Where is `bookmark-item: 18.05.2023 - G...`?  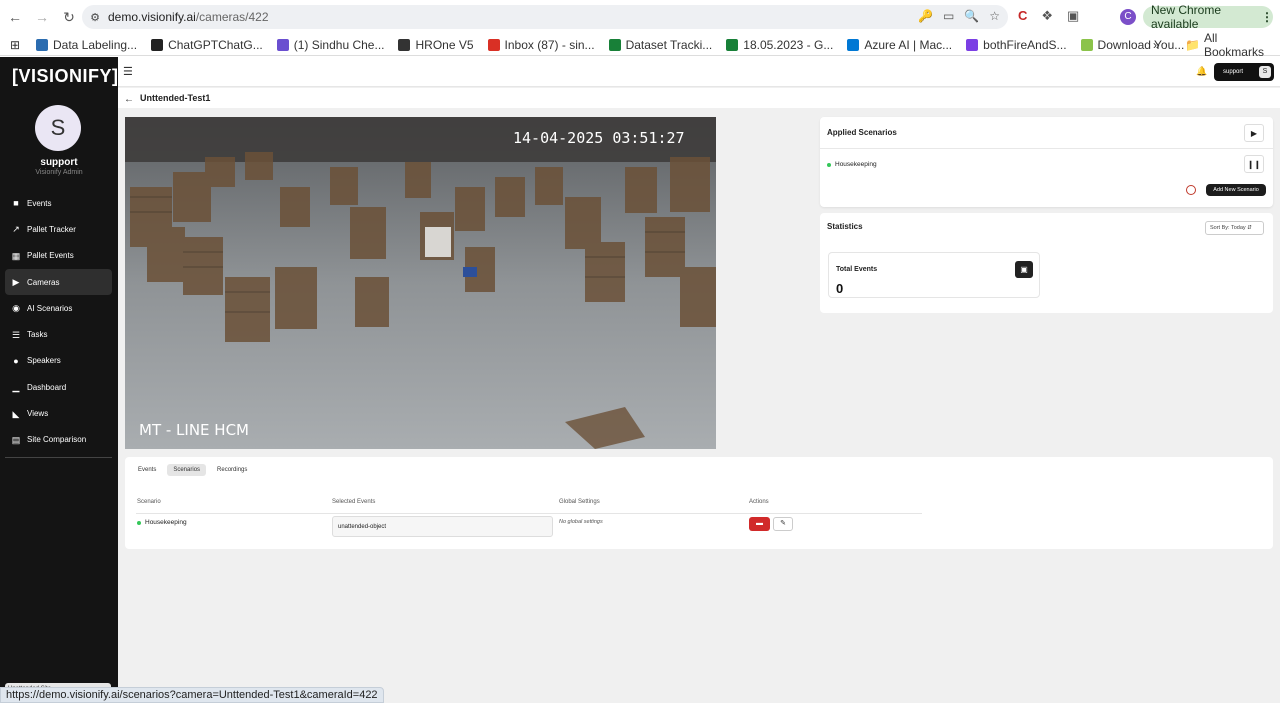 bookmark-item: 18.05.2023 - G... is located at coordinates (779, 45).